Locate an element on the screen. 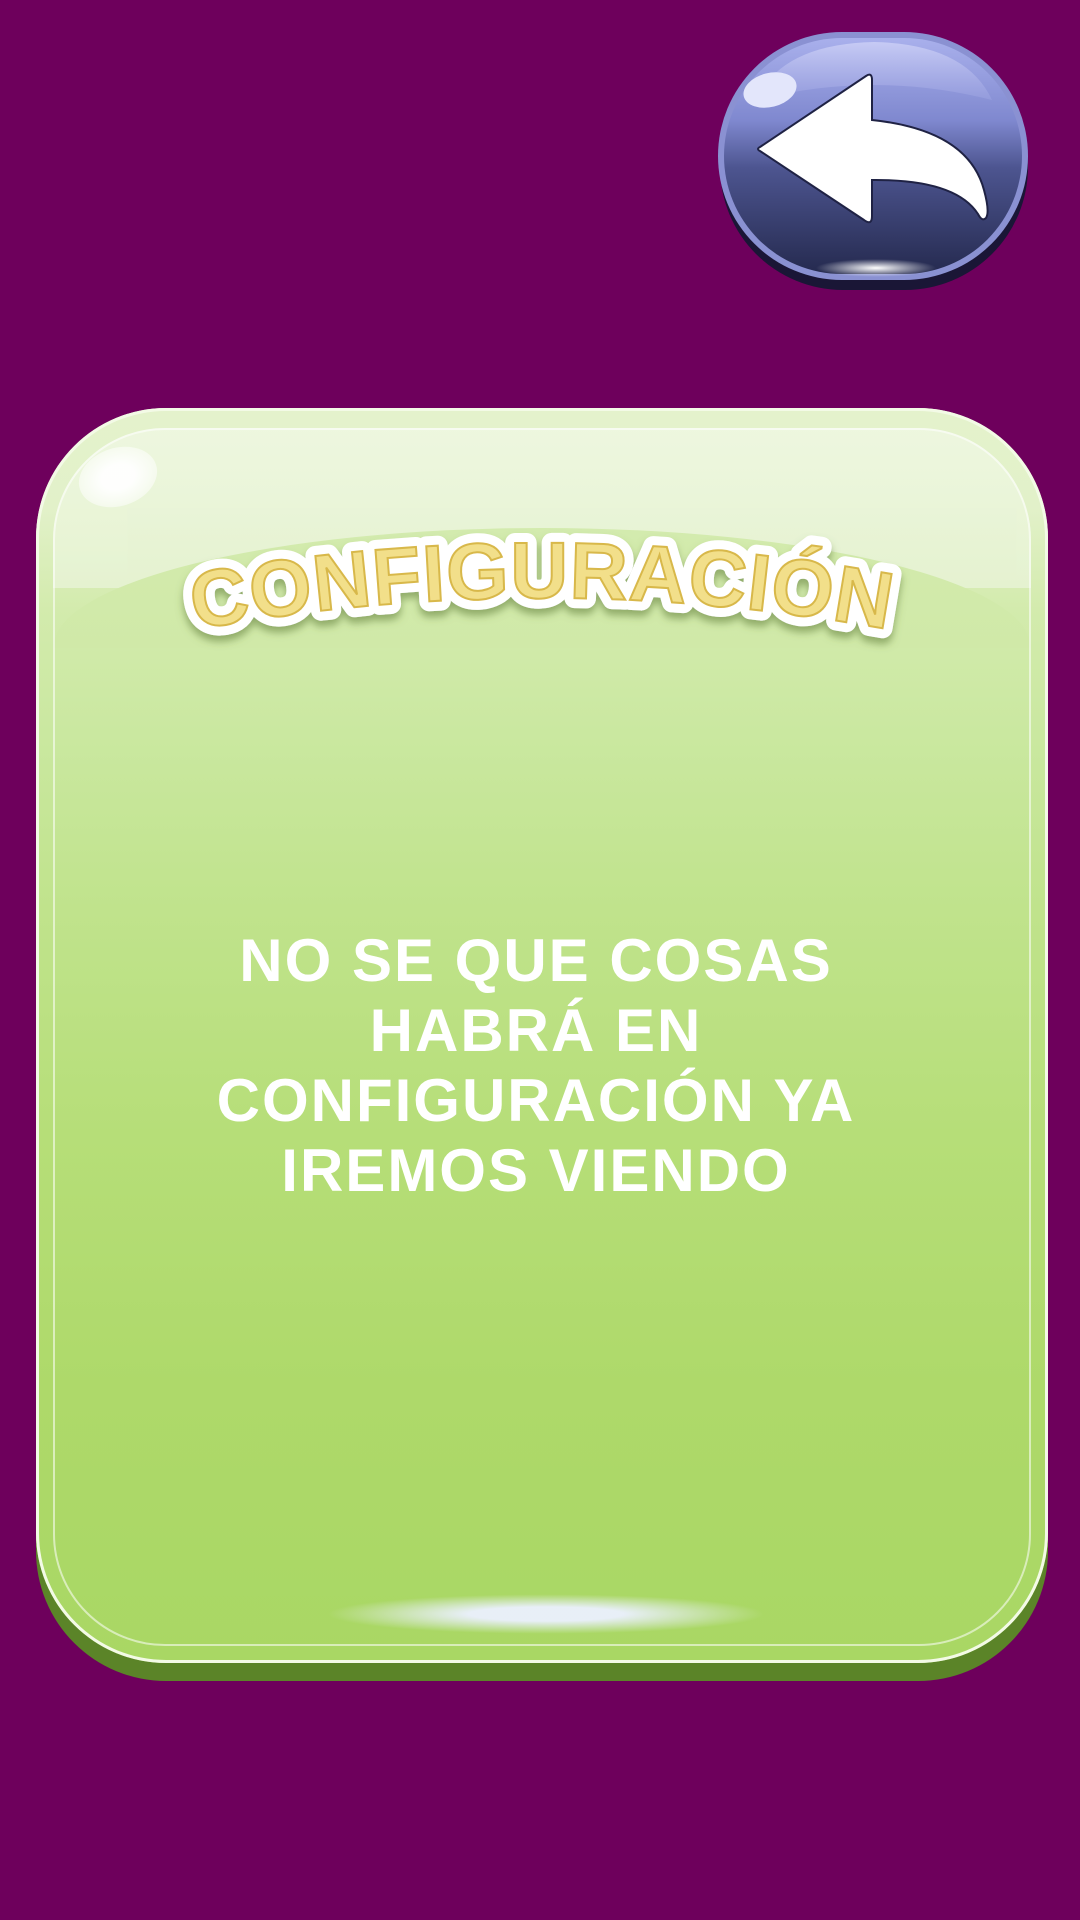 The image size is (1080, 1920). svg-text: CONFIGURACIÓN is located at coordinates (541, 586).